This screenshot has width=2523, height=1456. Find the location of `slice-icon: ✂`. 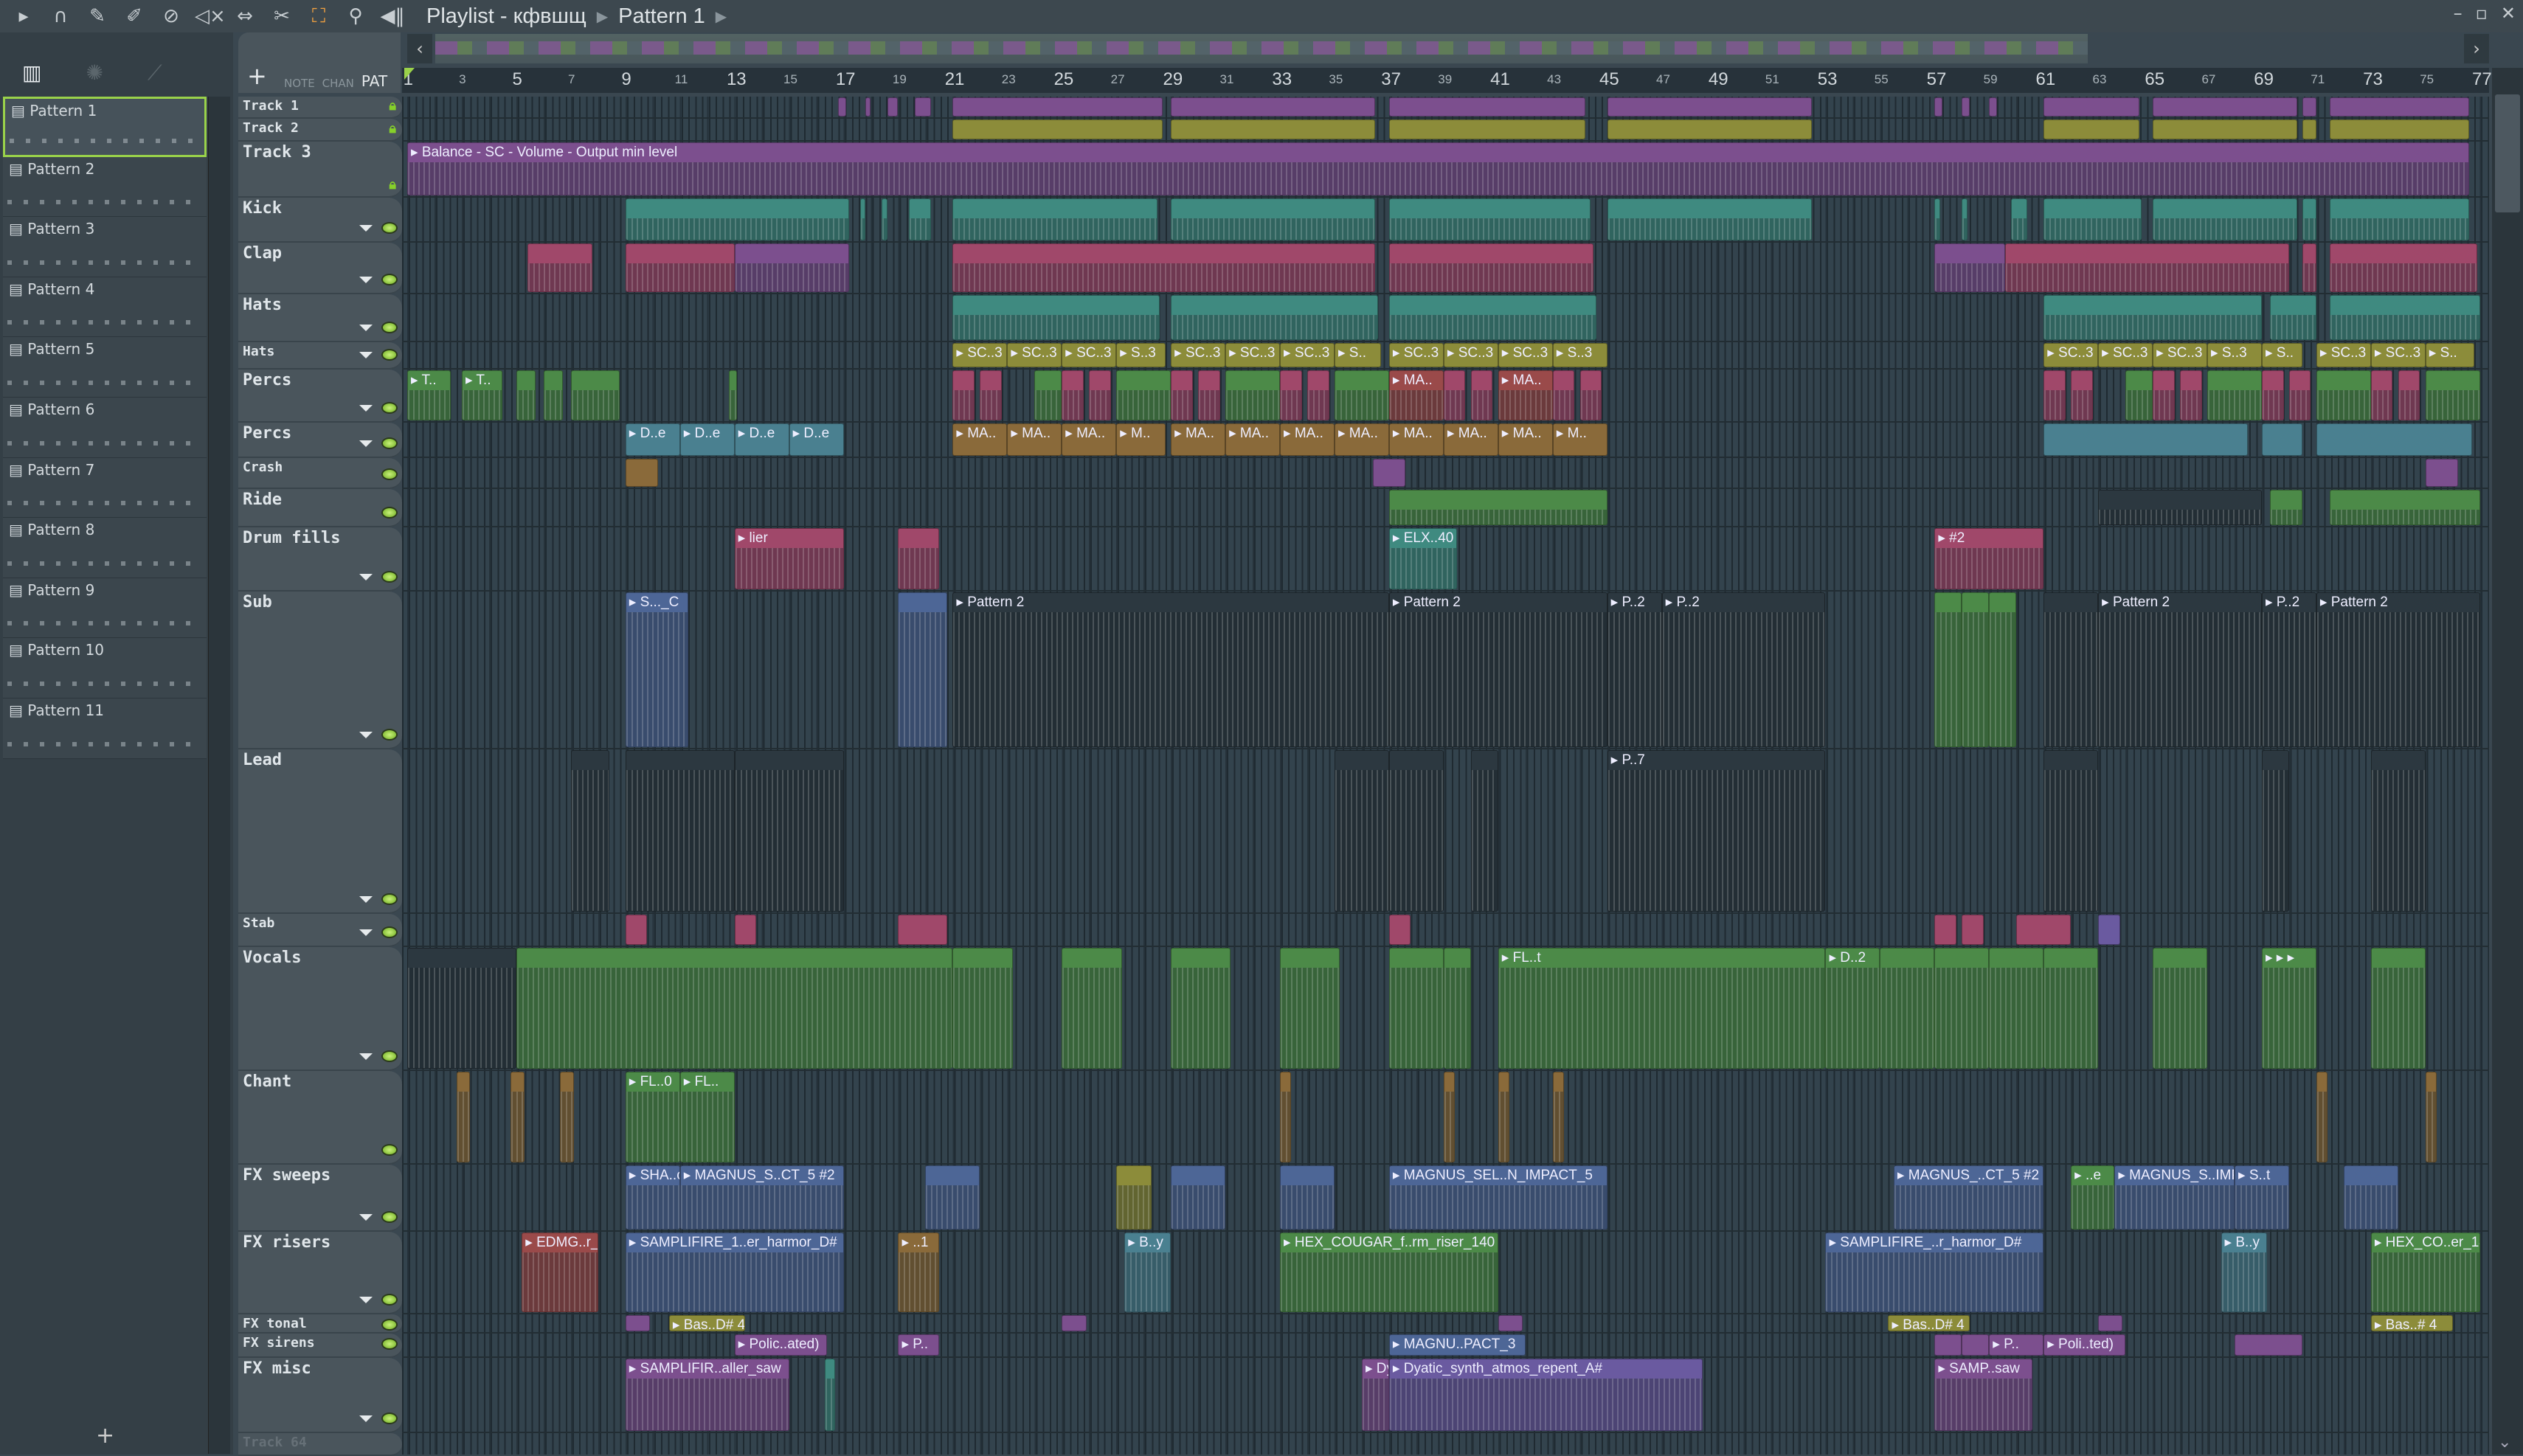

slice-icon: ✂ is located at coordinates (282, 16).